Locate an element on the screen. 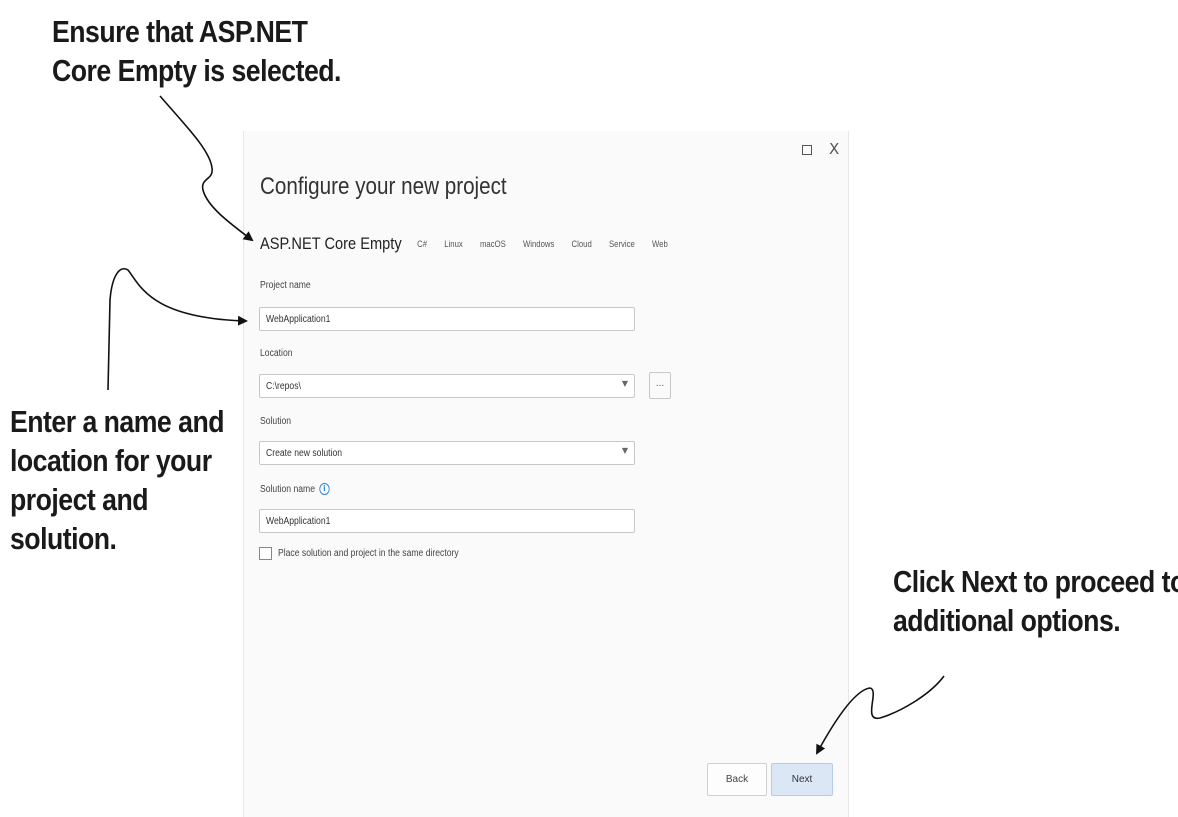  arrow-to-project-name is located at coordinates (177, 329).